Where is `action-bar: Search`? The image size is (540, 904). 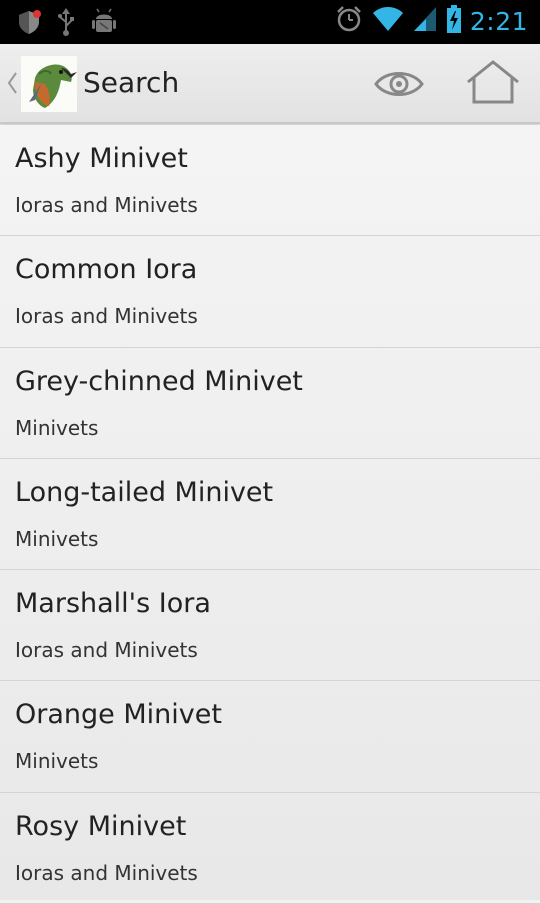 action-bar: Search is located at coordinates (270, 84).